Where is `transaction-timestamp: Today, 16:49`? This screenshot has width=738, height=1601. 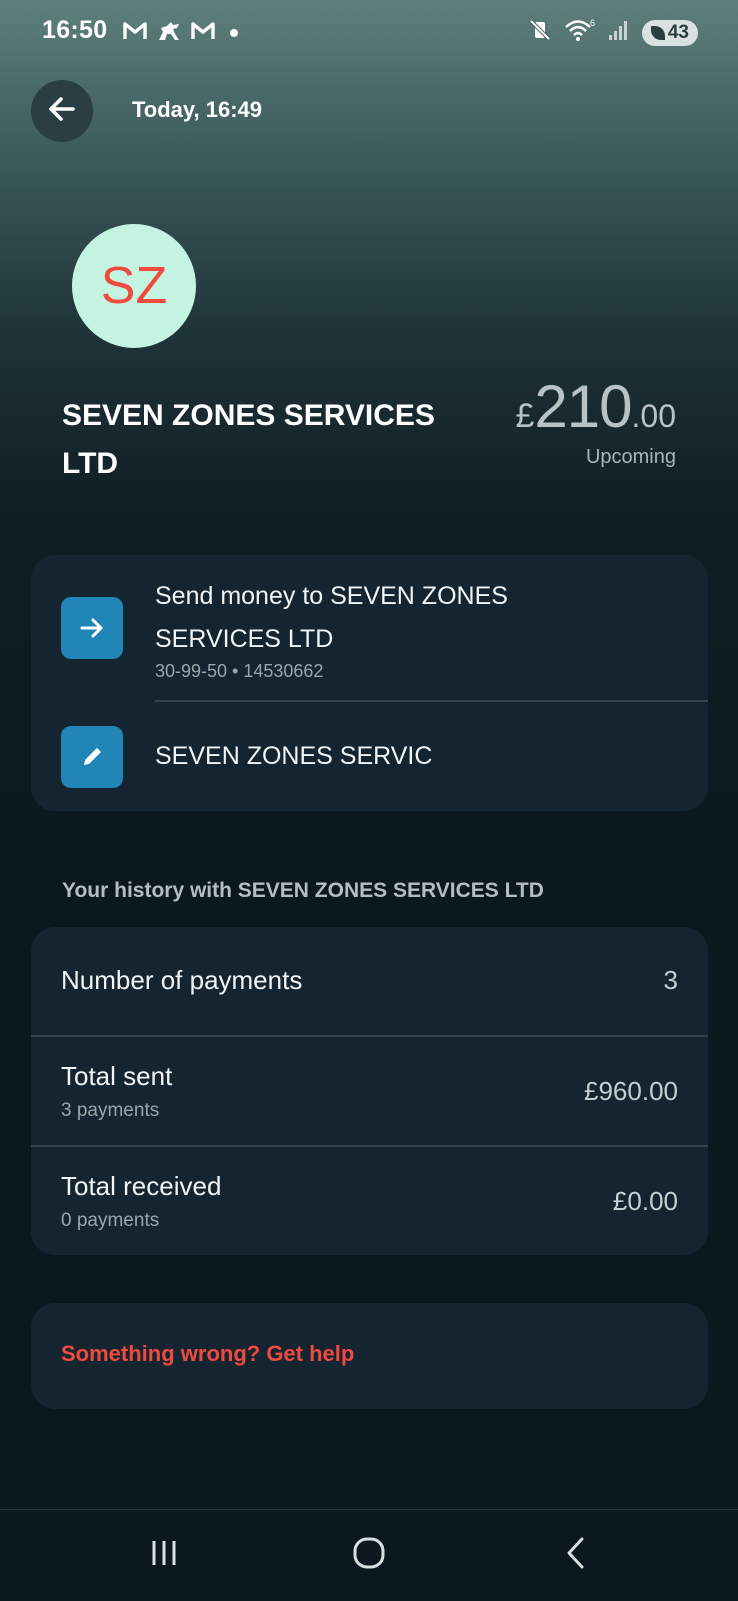
transaction-timestamp: Today, 16:49 is located at coordinates (197, 109).